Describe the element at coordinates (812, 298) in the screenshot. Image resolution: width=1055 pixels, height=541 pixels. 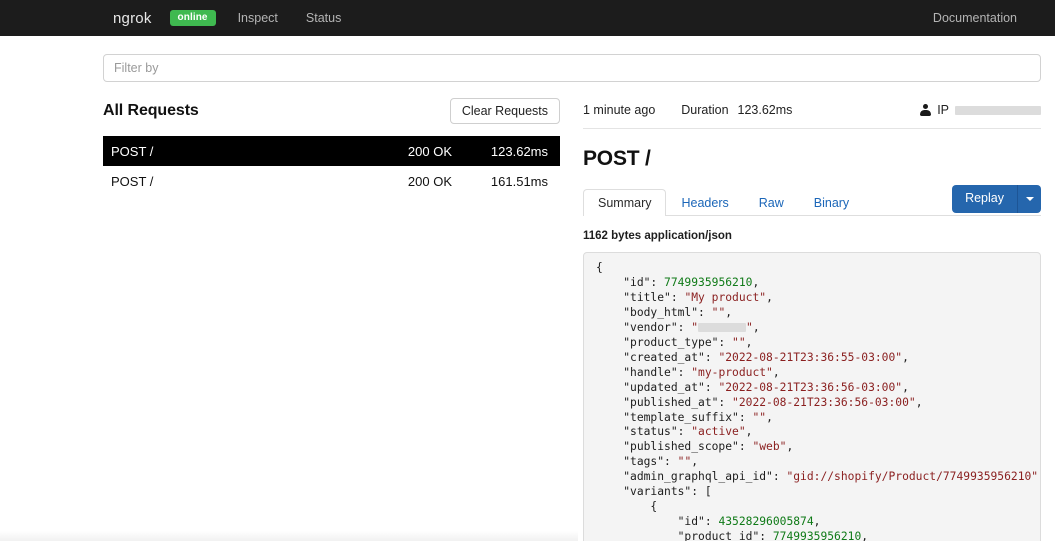
I see `json-line: "title": "My product",` at that location.